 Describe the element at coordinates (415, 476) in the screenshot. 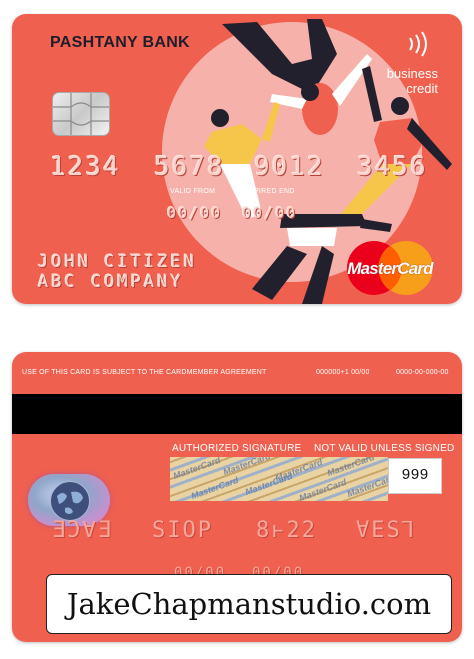

I see `cvv-box: 999` at that location.